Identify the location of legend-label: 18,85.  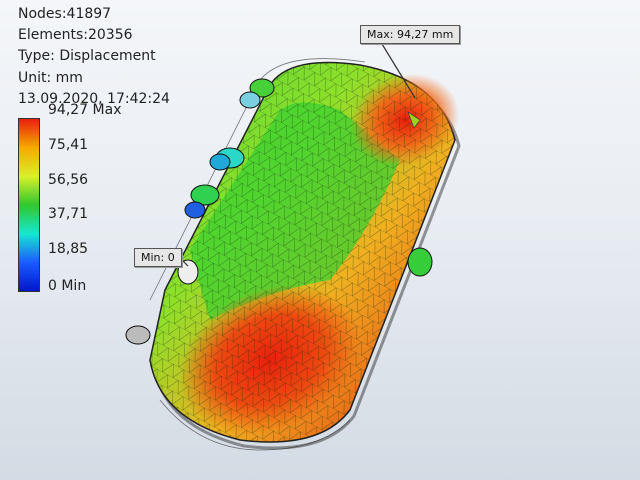
(68, 249).